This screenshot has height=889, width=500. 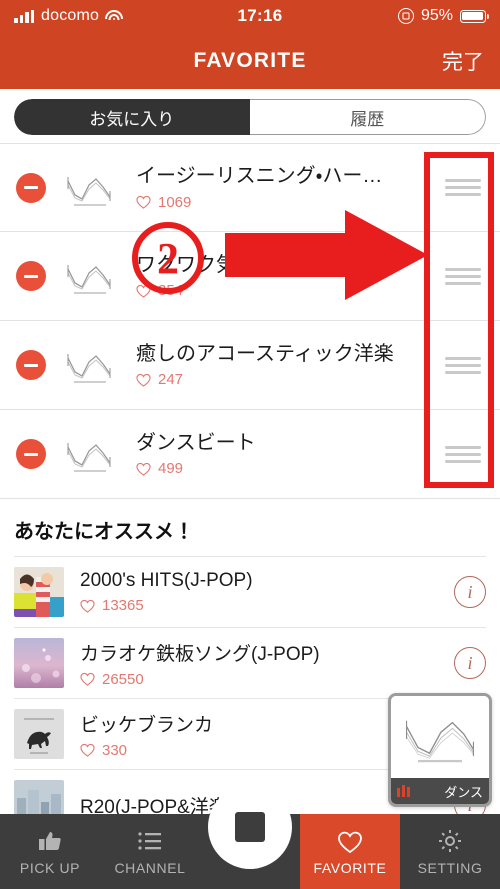 What do you see at coordinates (200, 654) in the screenshot?
I see `recommend-title: カラオケ鉄板ソング(J-POP)` at bounding box center [200, 654].